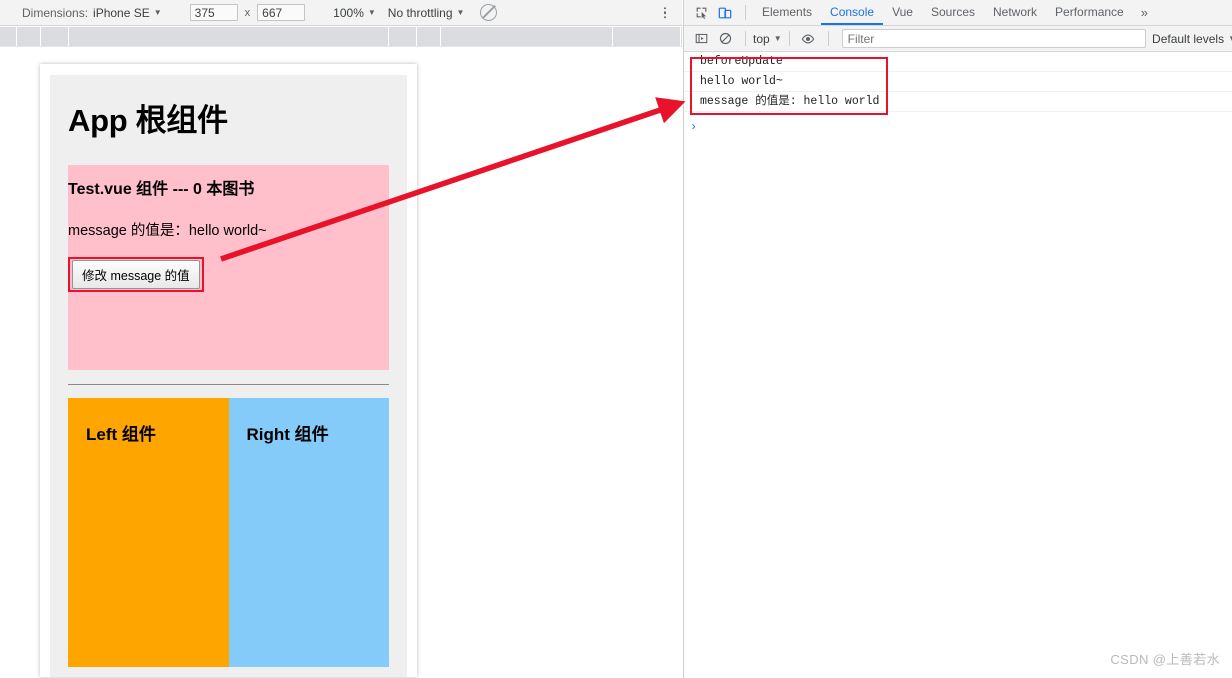 Image resolution: width=1232 pixels, height=678 pixels. I want to click on console-prompt: ›, so click(690, 127).